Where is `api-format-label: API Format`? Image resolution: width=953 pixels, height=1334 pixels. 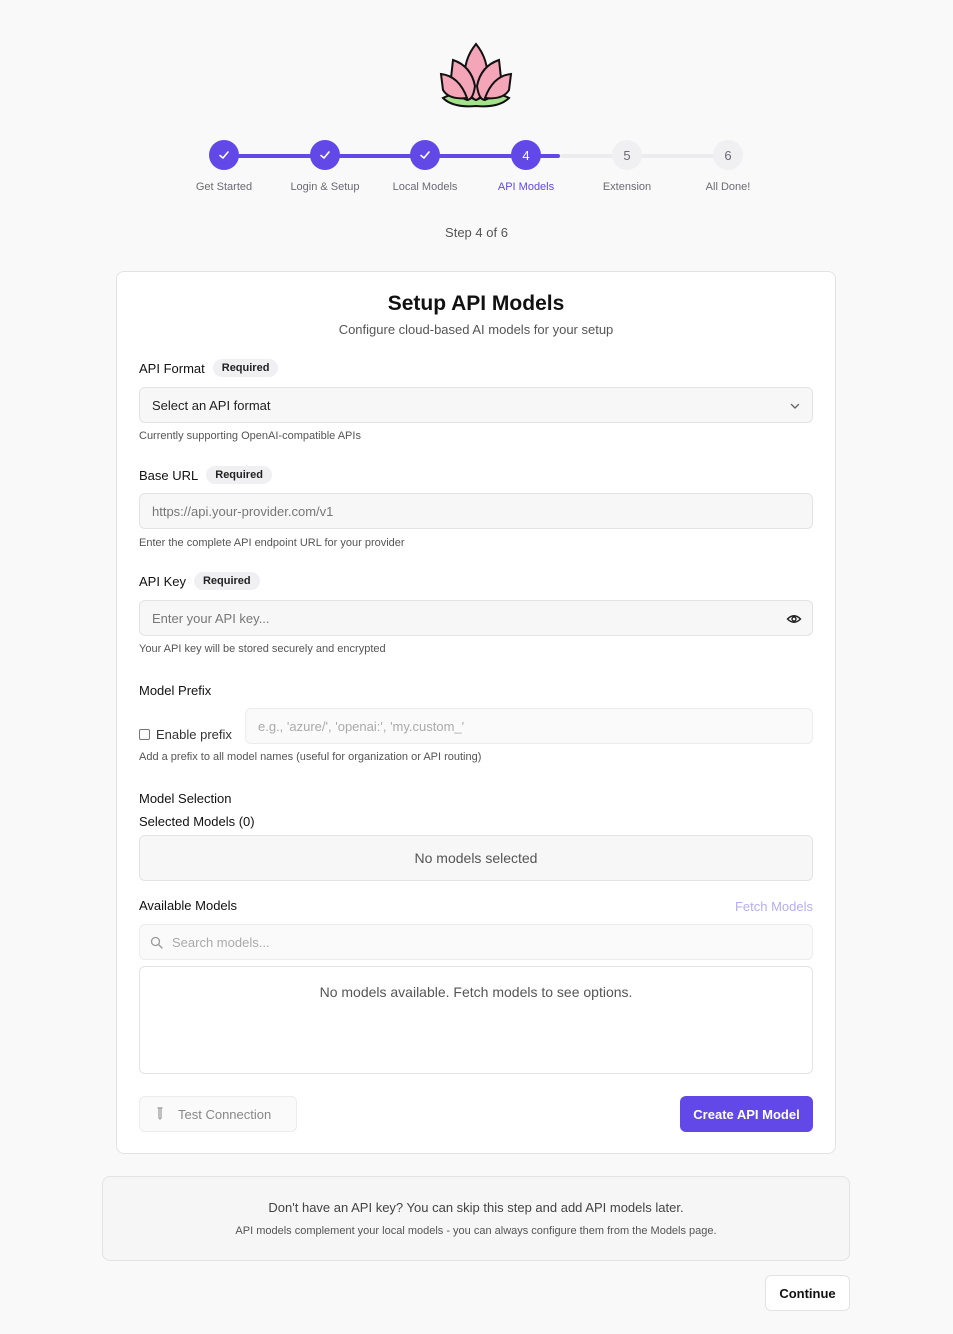 api-format-label: API Format is located at coordinates (172, 368).